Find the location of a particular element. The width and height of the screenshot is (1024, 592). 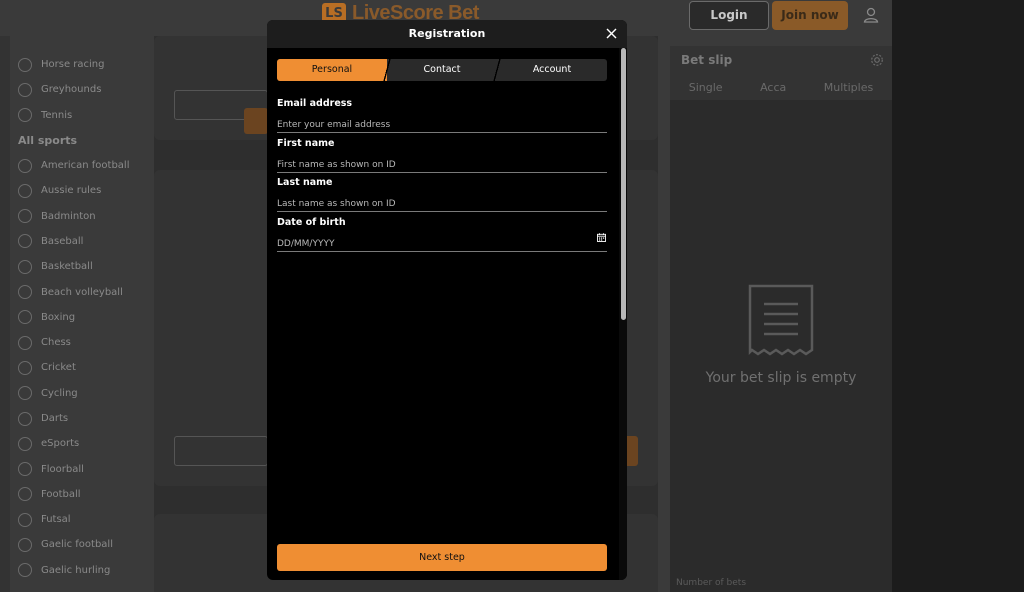

beach-volleyball-icon is located at coordinates (25, 292).